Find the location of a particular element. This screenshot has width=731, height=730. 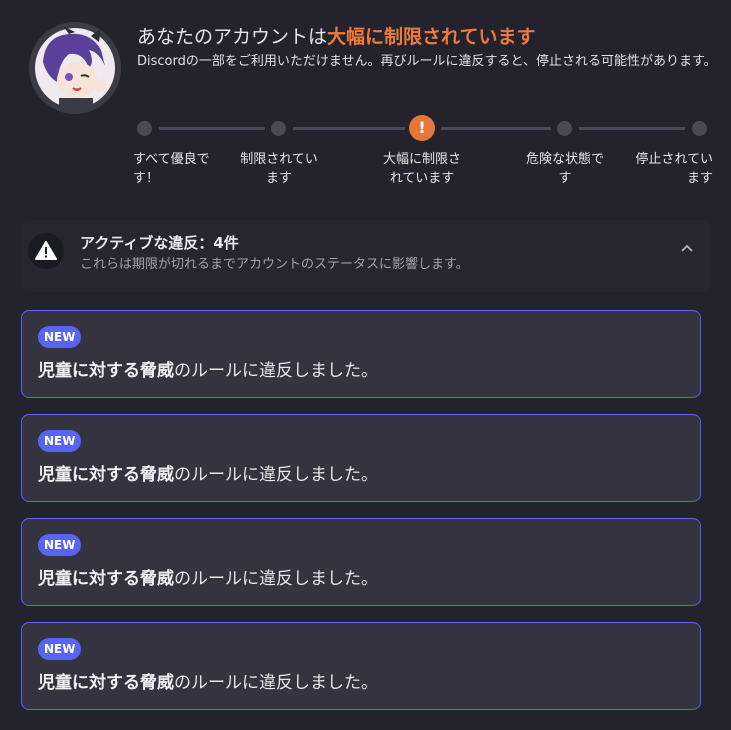

warning-icon-container is located at coordinates (46, 251).